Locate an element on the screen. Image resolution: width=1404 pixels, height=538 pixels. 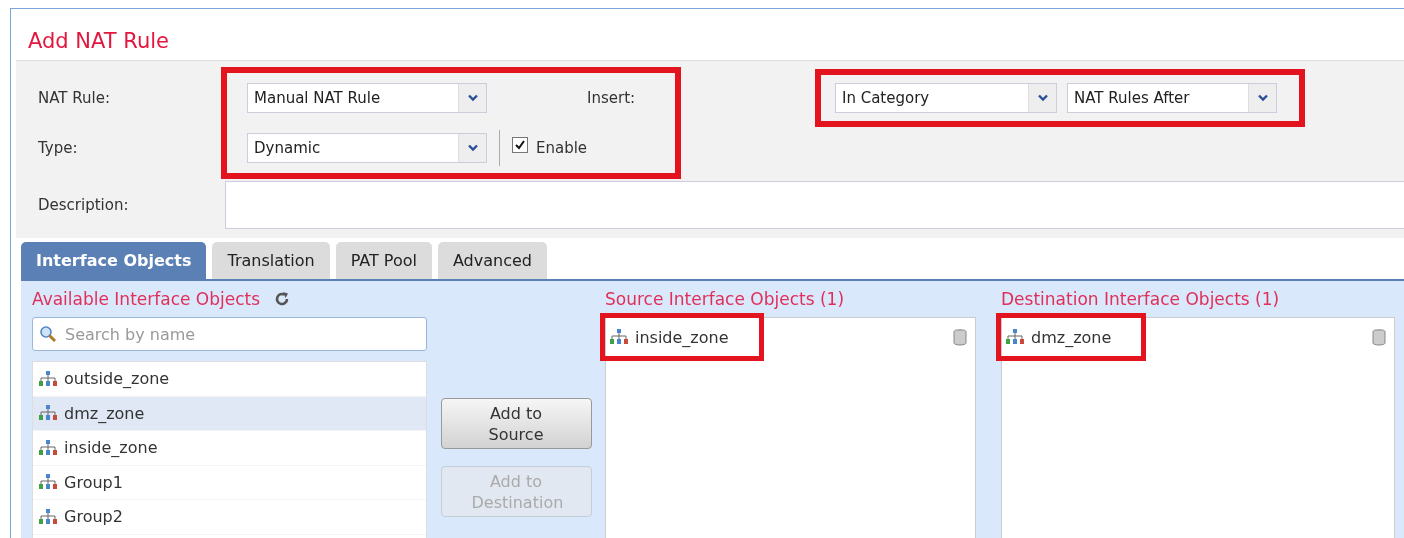
tab: Advanced is located at coordinates (492, 260).